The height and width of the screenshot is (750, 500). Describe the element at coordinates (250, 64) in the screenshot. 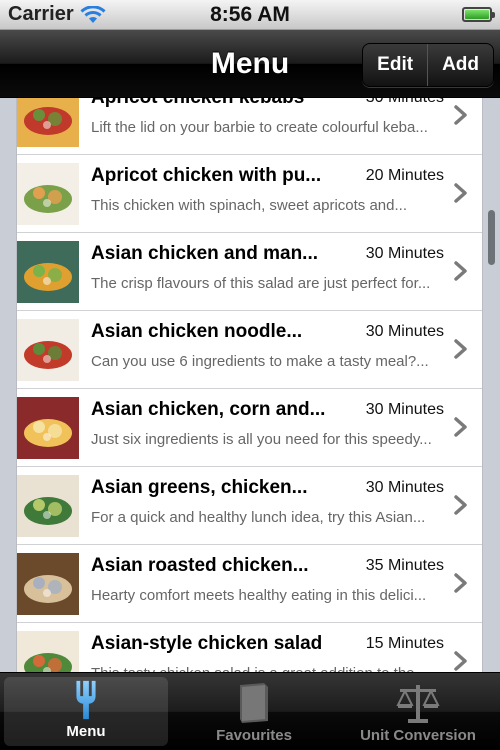

I see `navigation-bar: Menu Edit Add` at that location.